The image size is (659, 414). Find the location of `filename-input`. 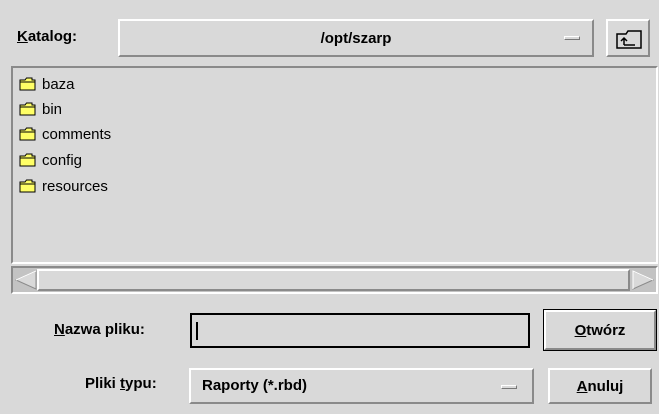

filename-input is located at coordinates (360, 330).